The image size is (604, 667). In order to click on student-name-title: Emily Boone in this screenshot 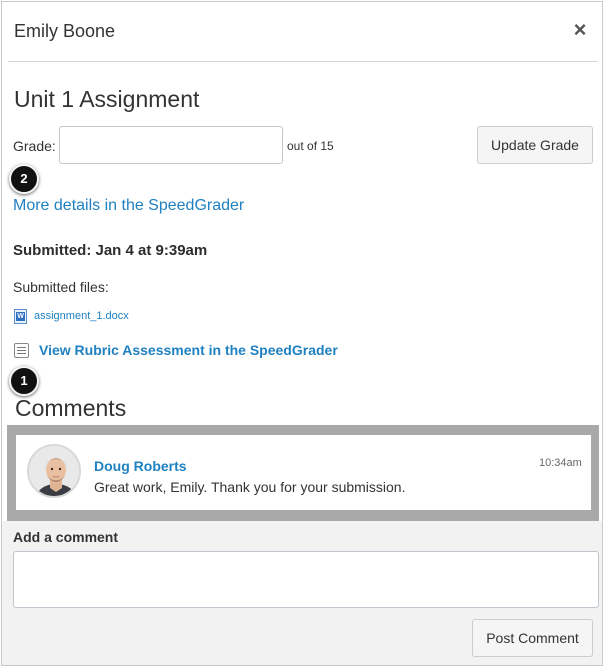, I will do `click(65, 31)`.